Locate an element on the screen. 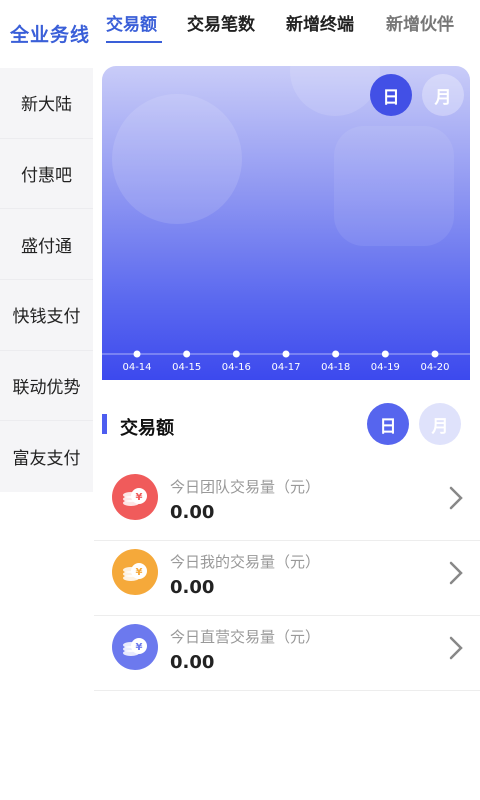 The height and width of the screenshot is (800, 480). business-line-selector: 全业务线 is located at coordinates (50, 33).